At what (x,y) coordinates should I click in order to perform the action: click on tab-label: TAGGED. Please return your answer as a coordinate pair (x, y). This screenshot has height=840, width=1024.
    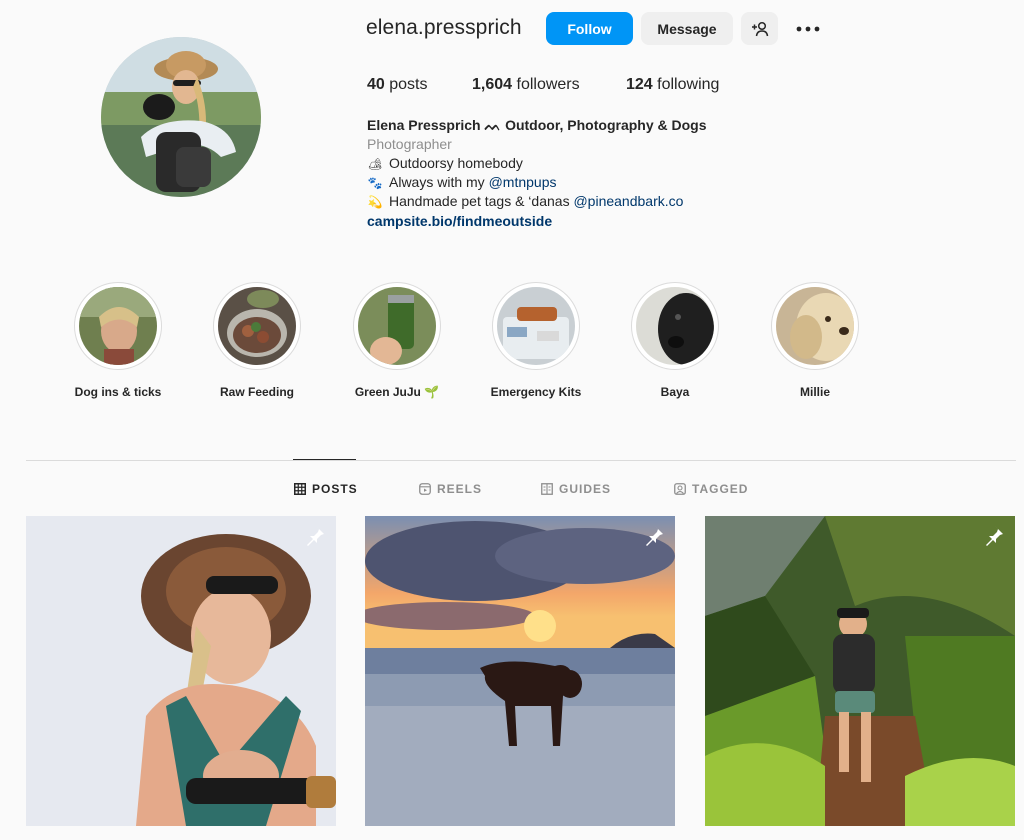
    Looking at the image, I should click on (720, 489).